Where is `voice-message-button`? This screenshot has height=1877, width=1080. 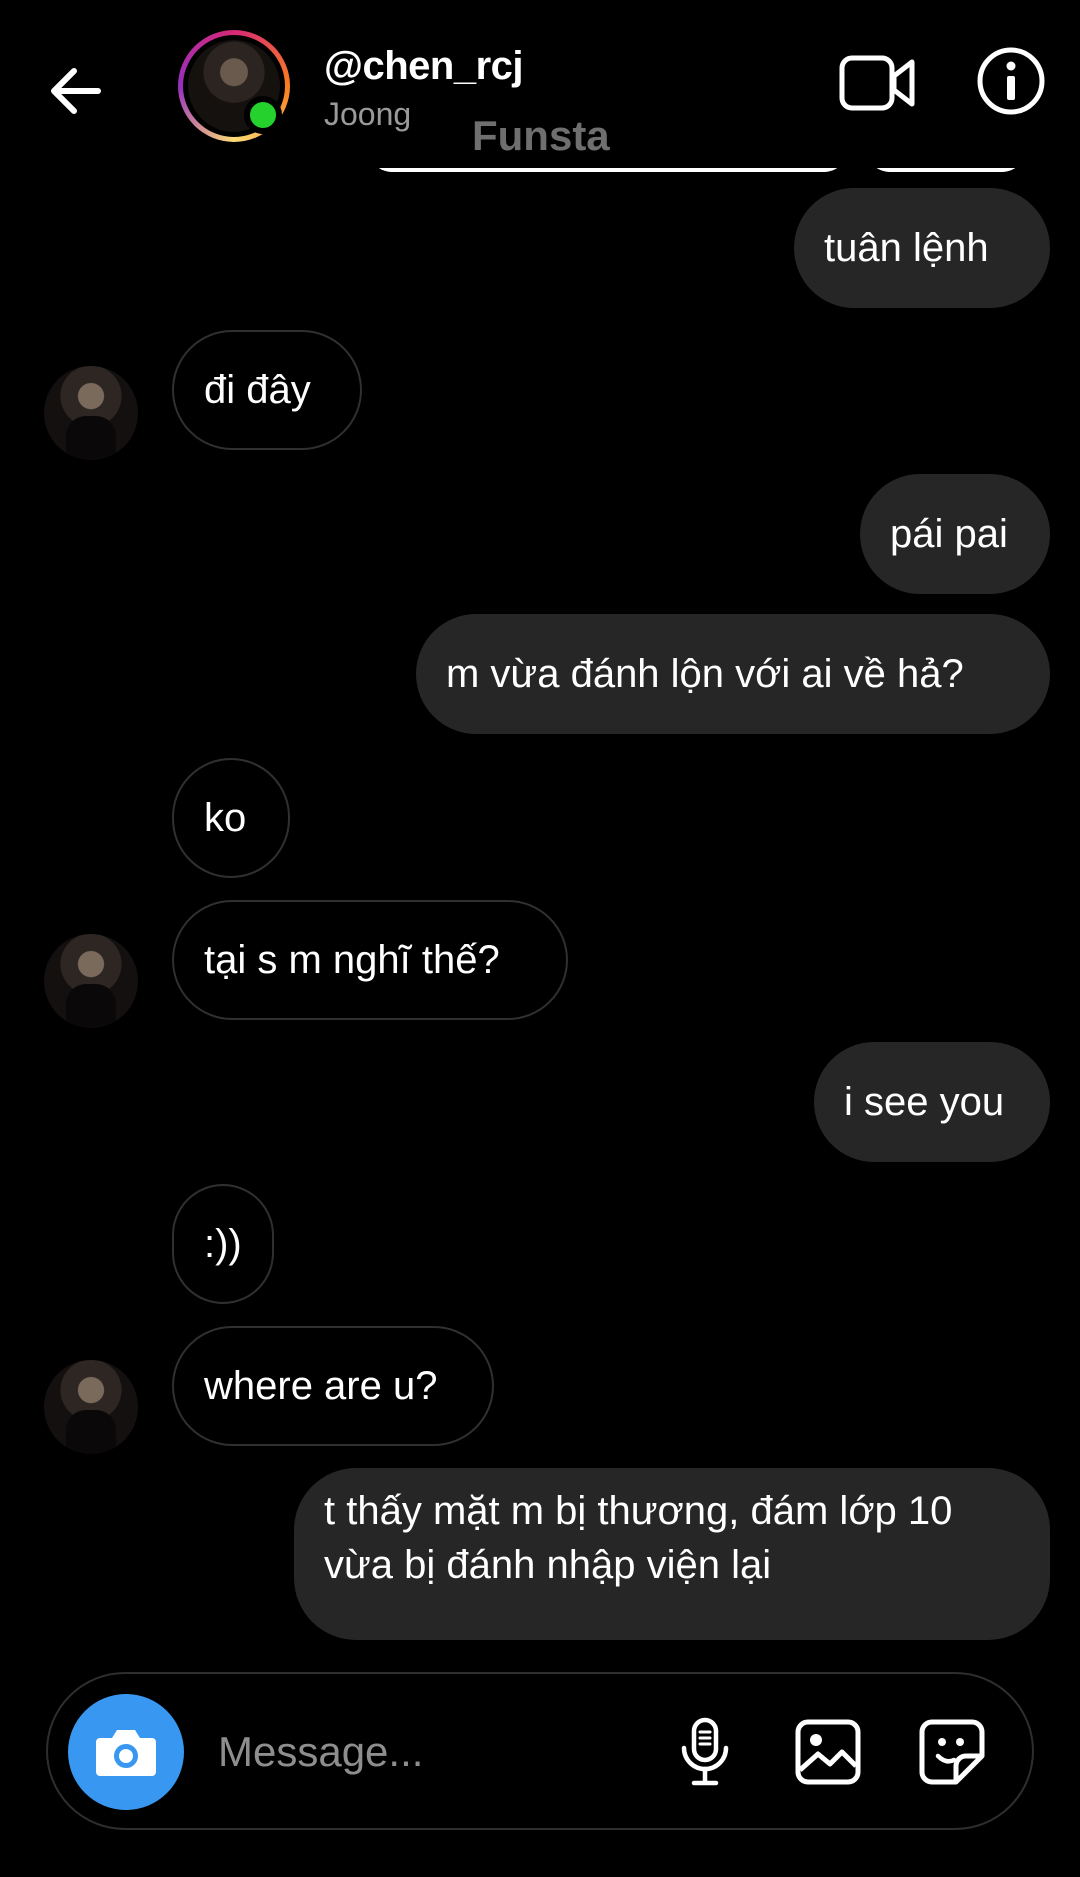
voice-message-button is located at coordinates (705, 1752).